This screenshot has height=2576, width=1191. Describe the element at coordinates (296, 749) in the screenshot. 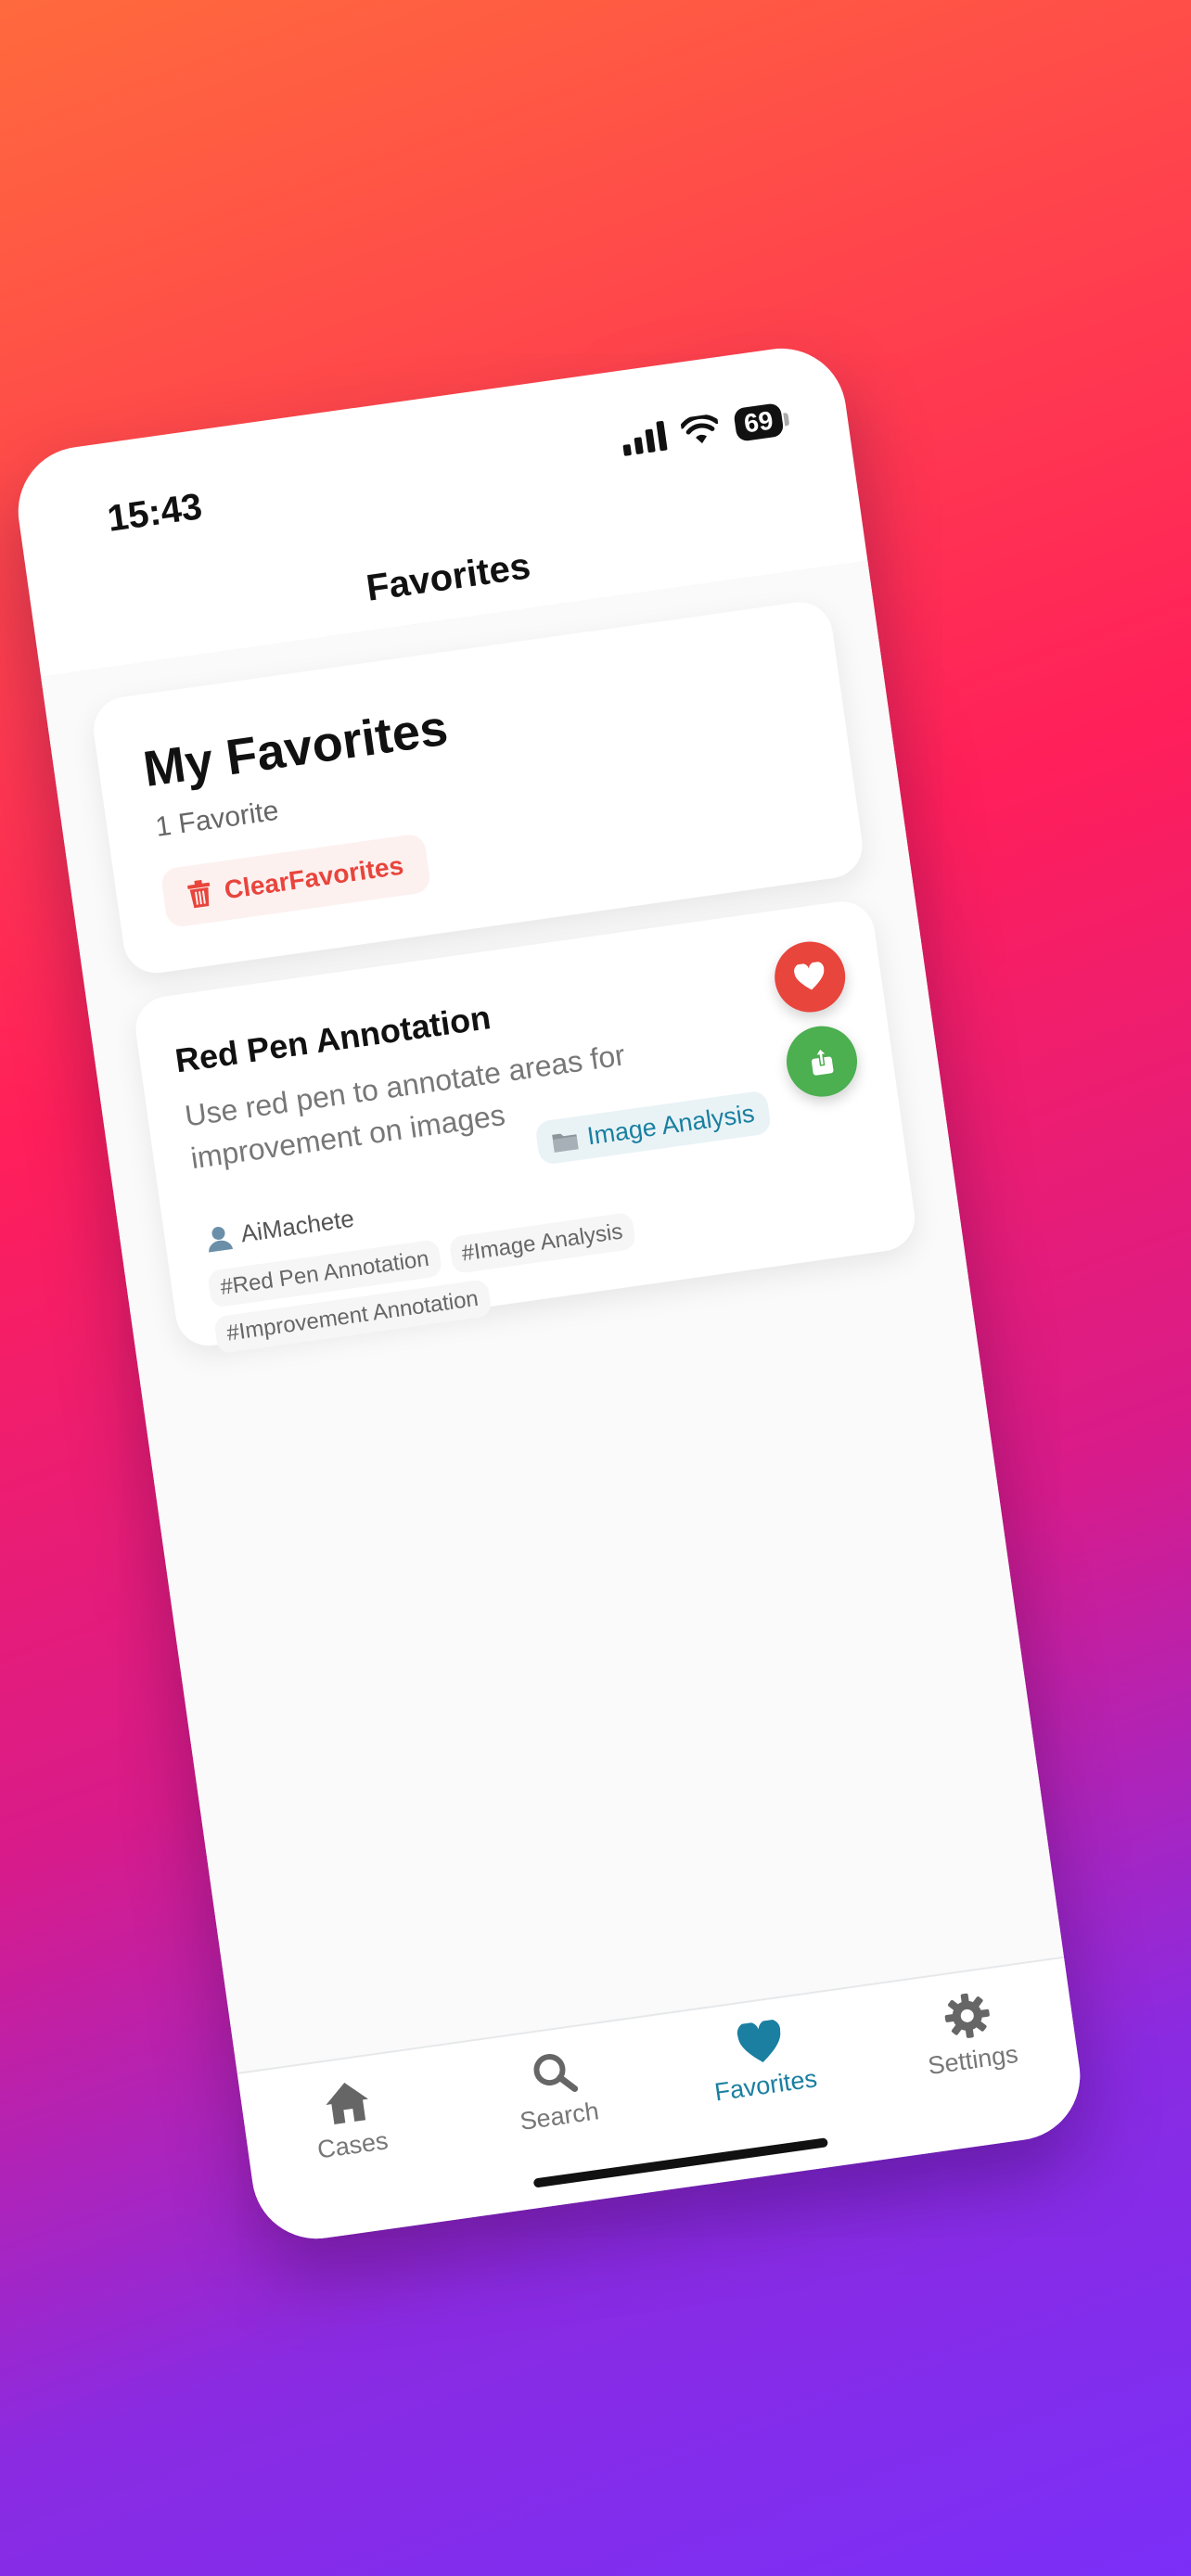

I see `summary-title: My Favorites` at that location.